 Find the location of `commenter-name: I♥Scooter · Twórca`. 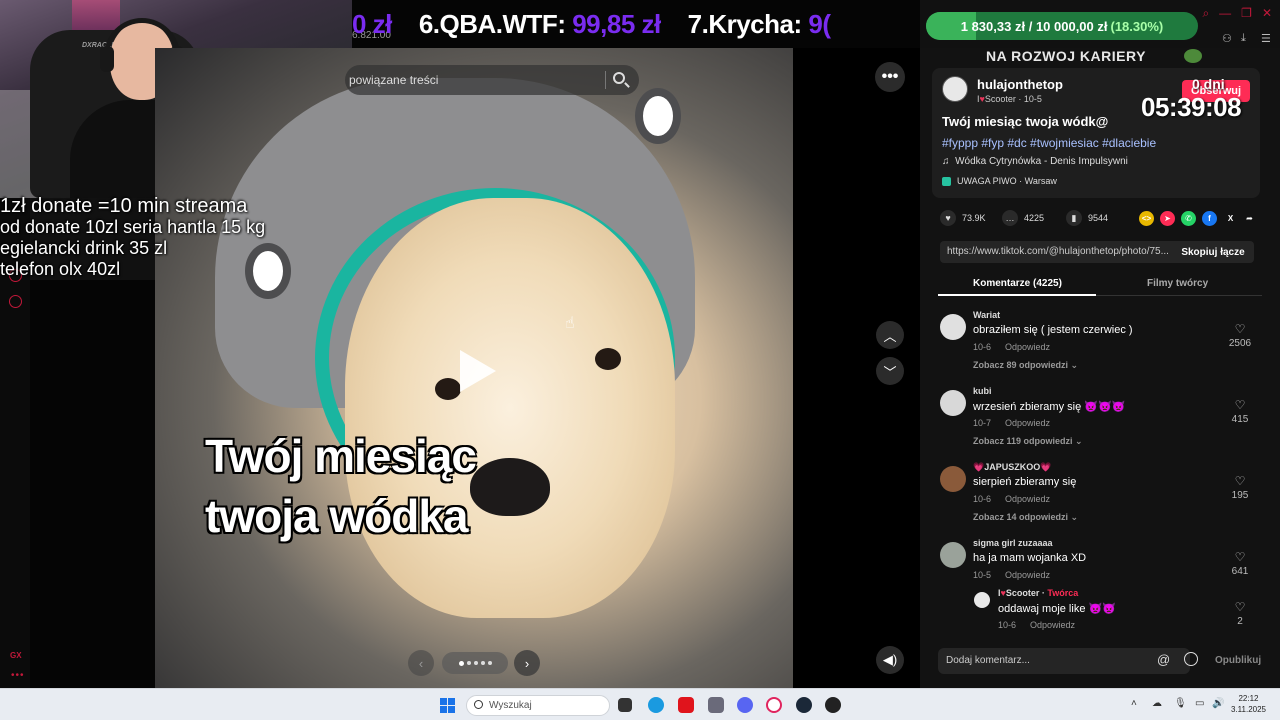

commenter-name: I♥Scooter · Twórca is located at coordinates (1038, 593).